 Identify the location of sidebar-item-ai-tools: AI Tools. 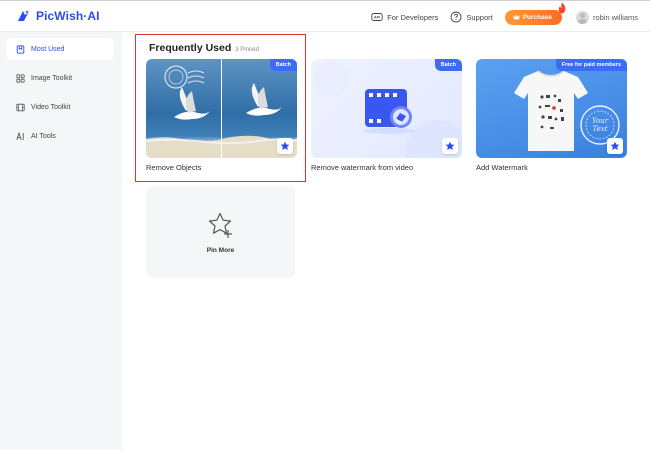
(60, 136).